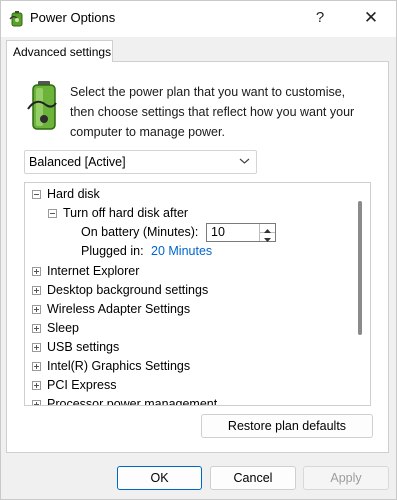 This screenshot has width=397, height=500. I want to click on tree-item-label: Sleep, so click(63, 328).